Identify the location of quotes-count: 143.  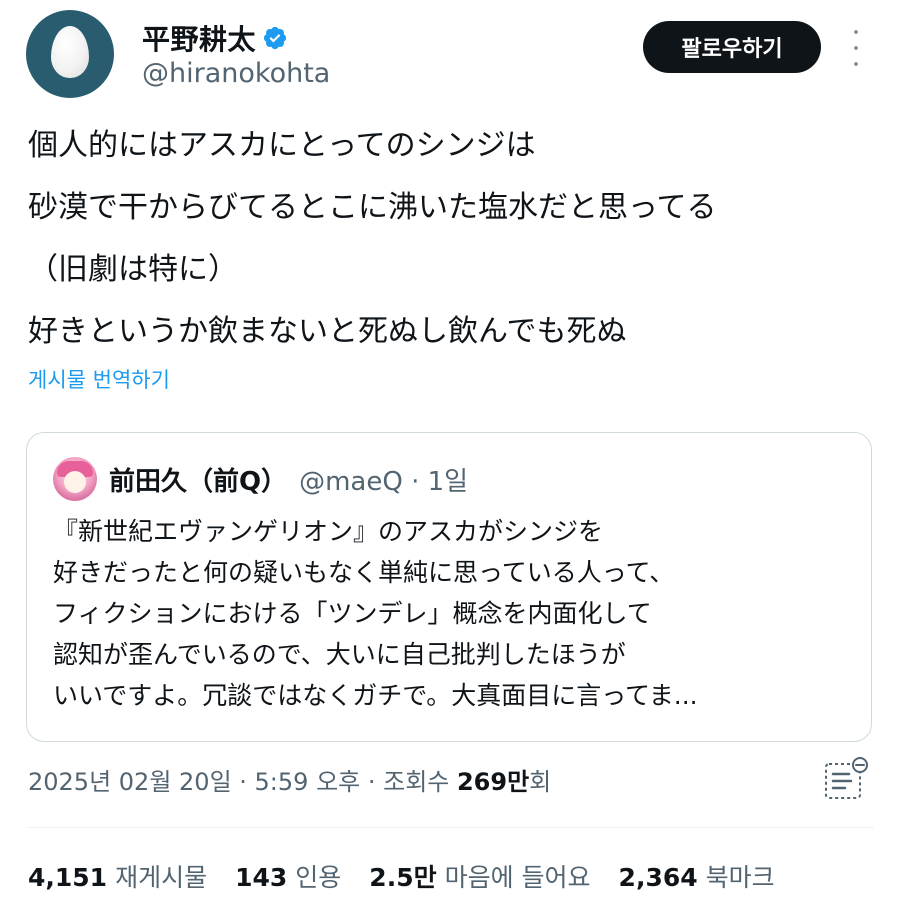
(261, 877).